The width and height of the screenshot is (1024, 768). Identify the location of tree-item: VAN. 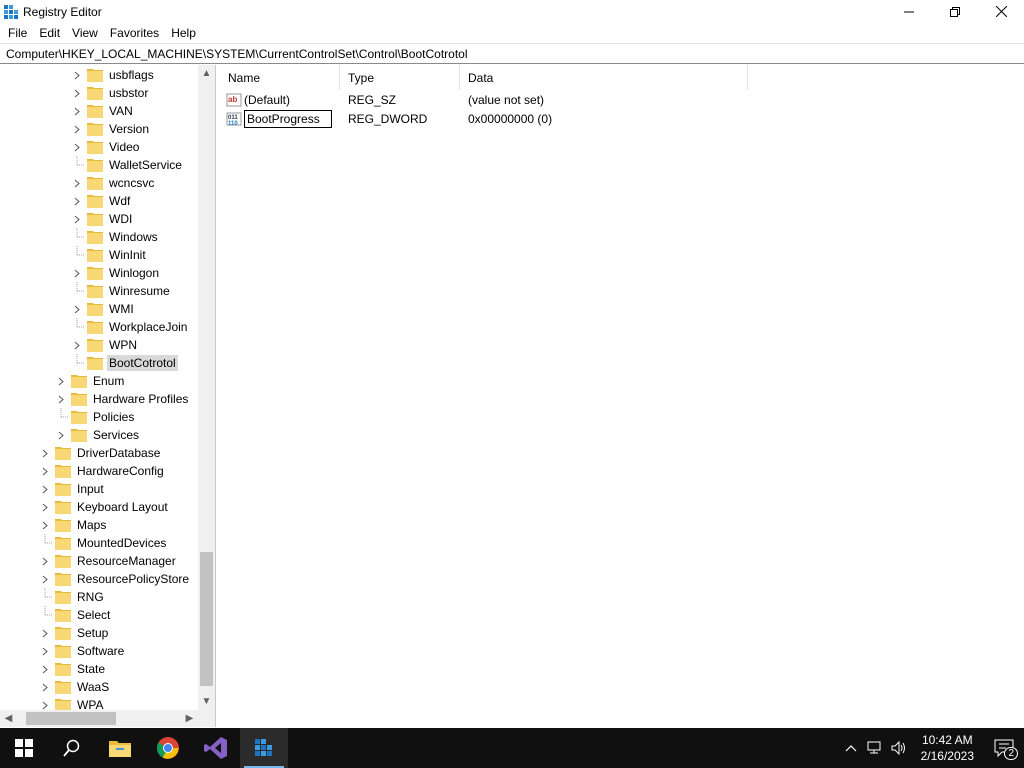
(102, 111).